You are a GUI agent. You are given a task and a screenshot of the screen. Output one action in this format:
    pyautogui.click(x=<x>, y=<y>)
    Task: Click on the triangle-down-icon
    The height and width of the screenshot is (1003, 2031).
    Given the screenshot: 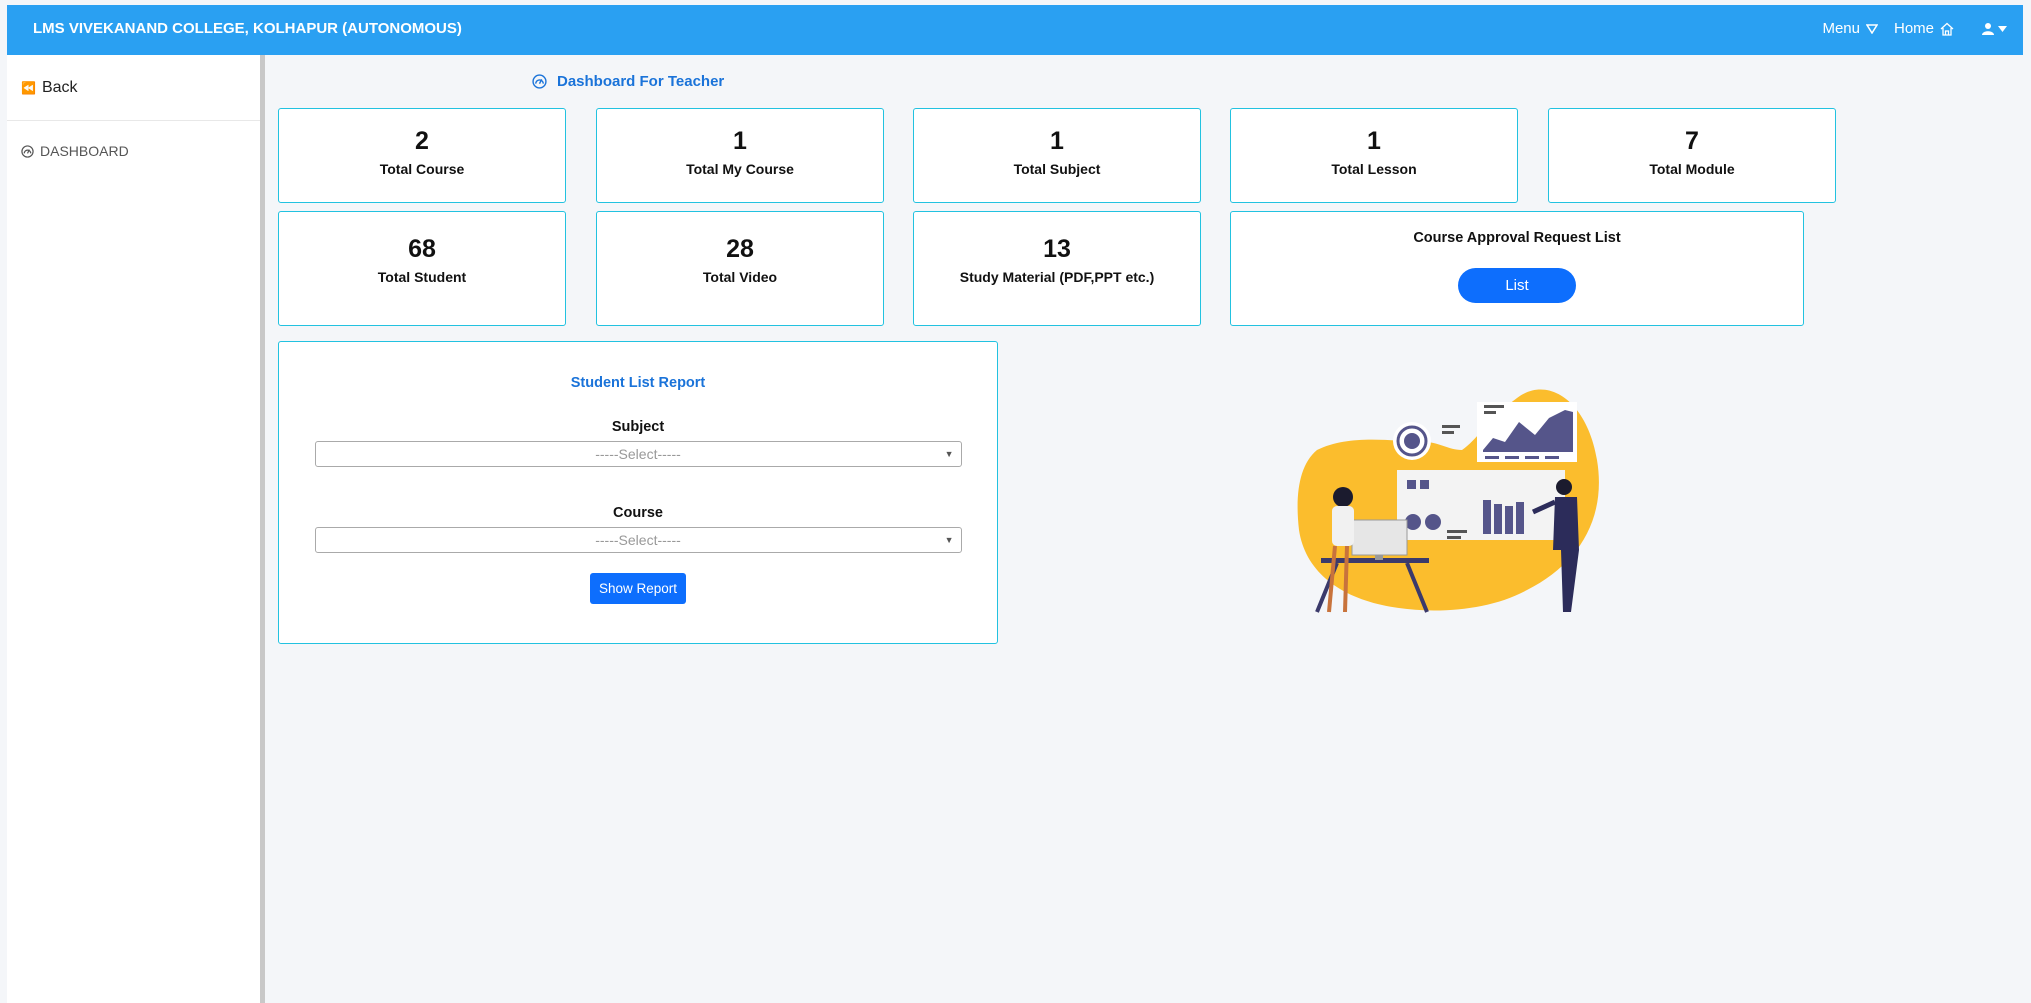 What is the action you would take?
    pyautogui.click(x=1871, y=28)
    